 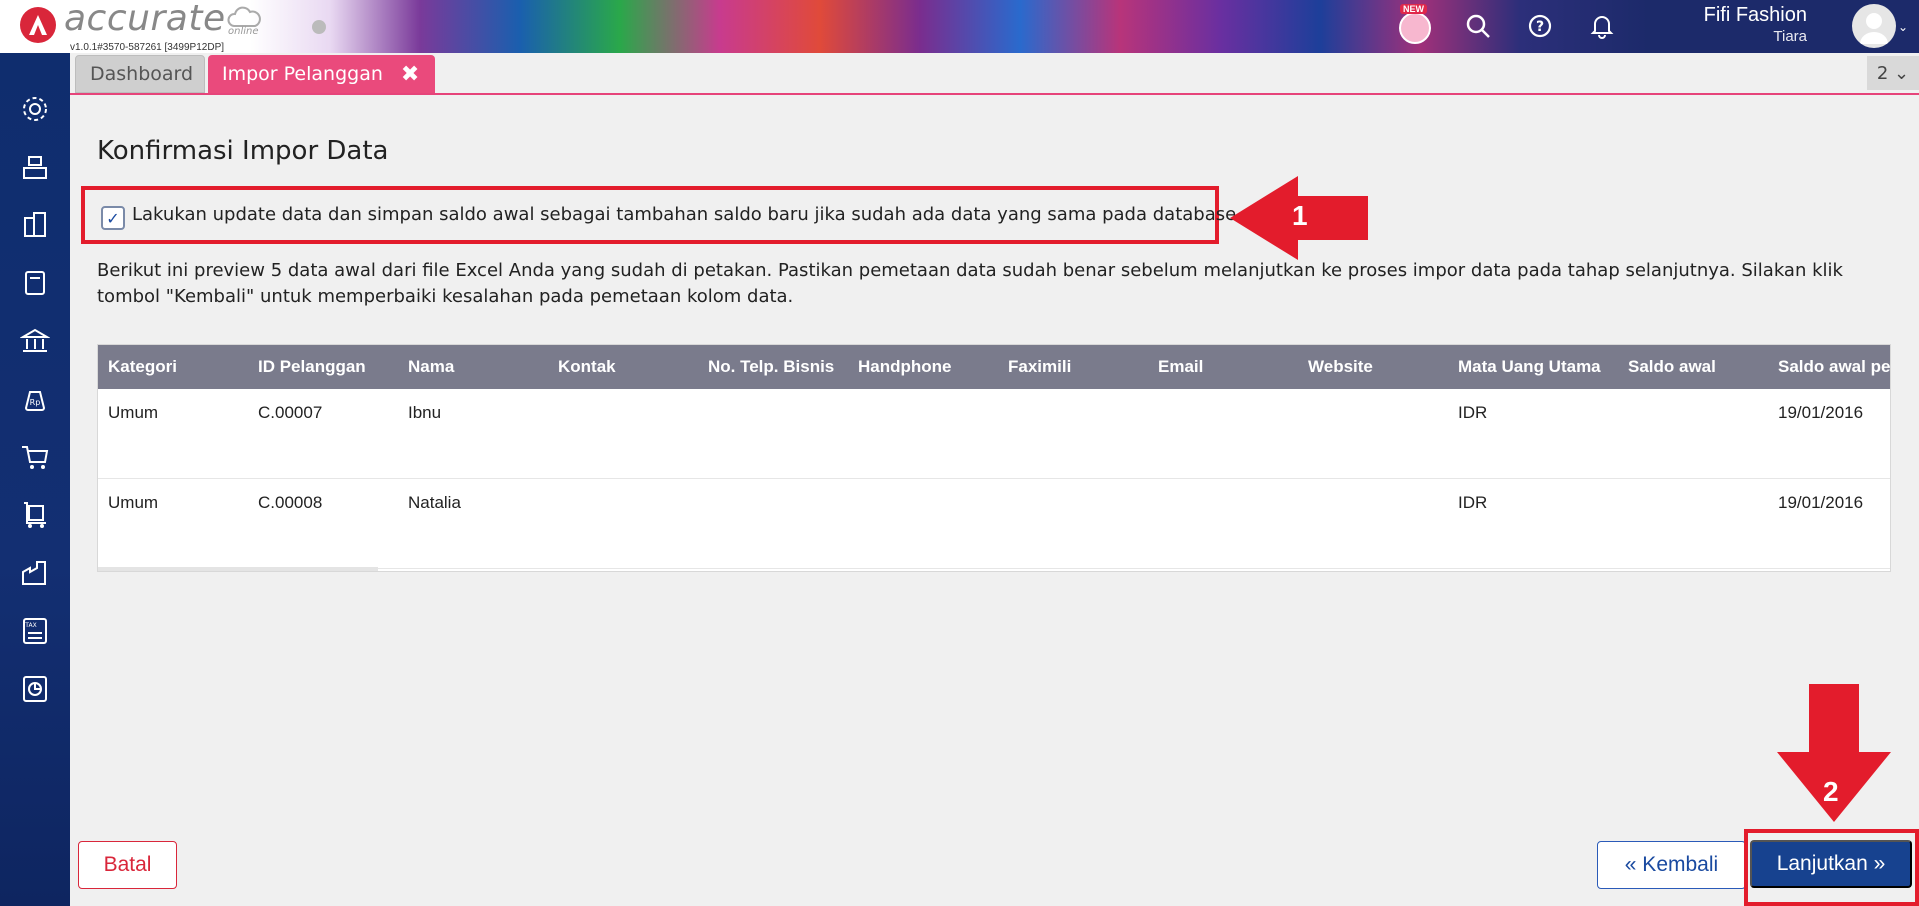 What do you see at coordinates (1415, 28) in the screenshot?
I see `mascot-icon` at bounding box center [1415, 28].